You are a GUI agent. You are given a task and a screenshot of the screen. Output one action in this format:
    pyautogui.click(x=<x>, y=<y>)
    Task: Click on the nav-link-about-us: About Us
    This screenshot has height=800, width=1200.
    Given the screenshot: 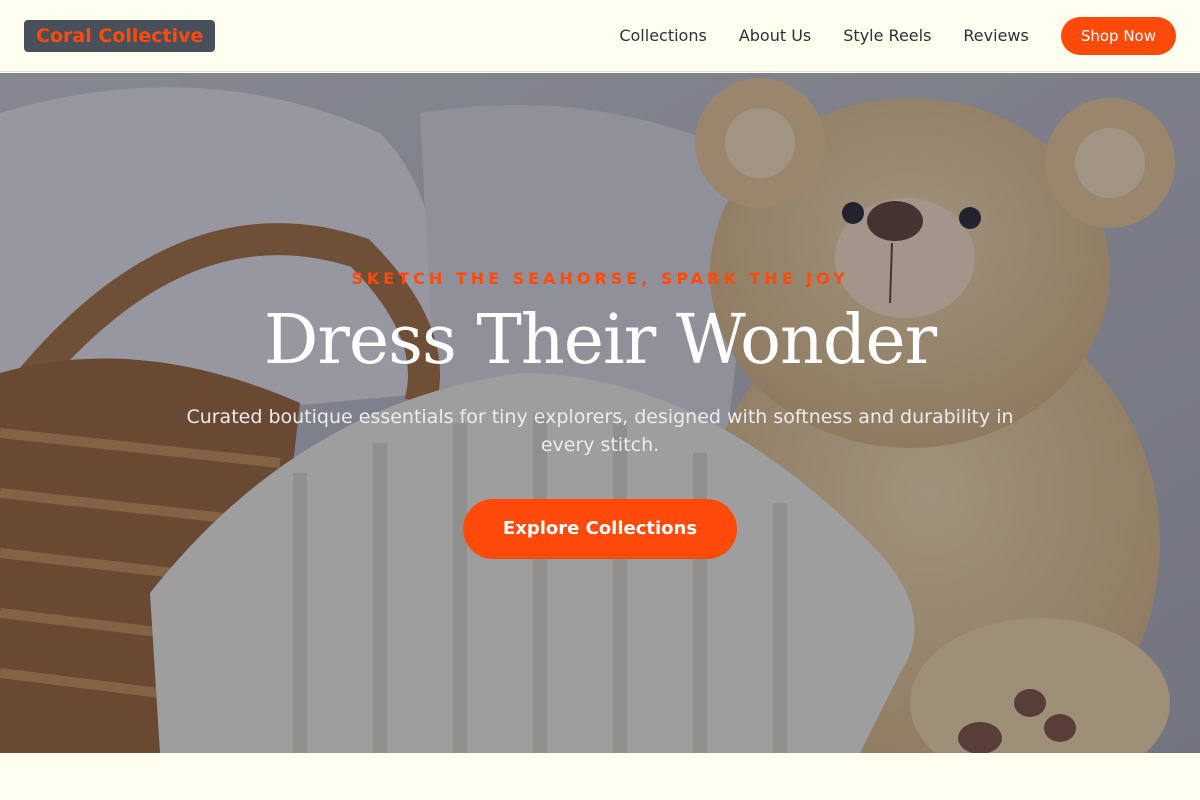 What is the action you would take?
    pyautogui.click(x=775, y=35)
    